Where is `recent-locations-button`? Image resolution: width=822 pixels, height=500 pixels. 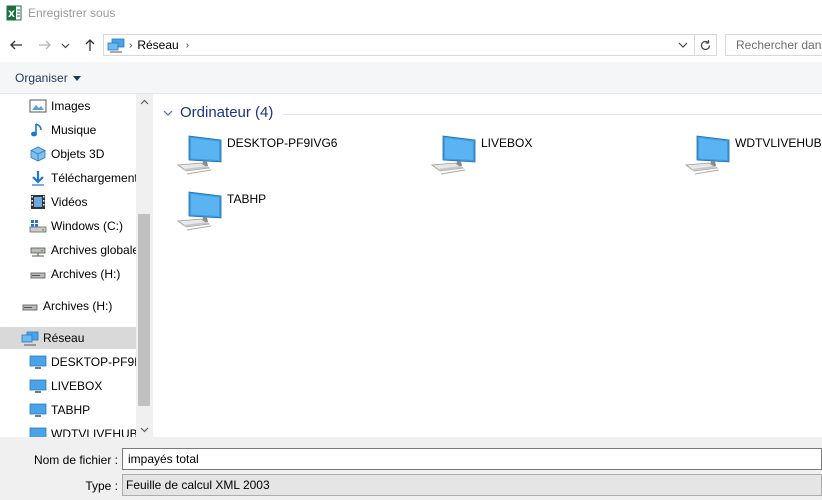
recent-locations-button is located at coordinates (65, 45).